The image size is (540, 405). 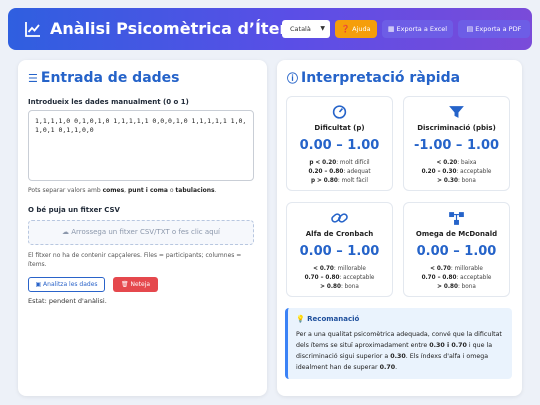 What do you see at coordinates (67, 301) in the screenshot?
I see `status-text: Estat: pendent d'anàlisi.` at bounding box center [67, 301].